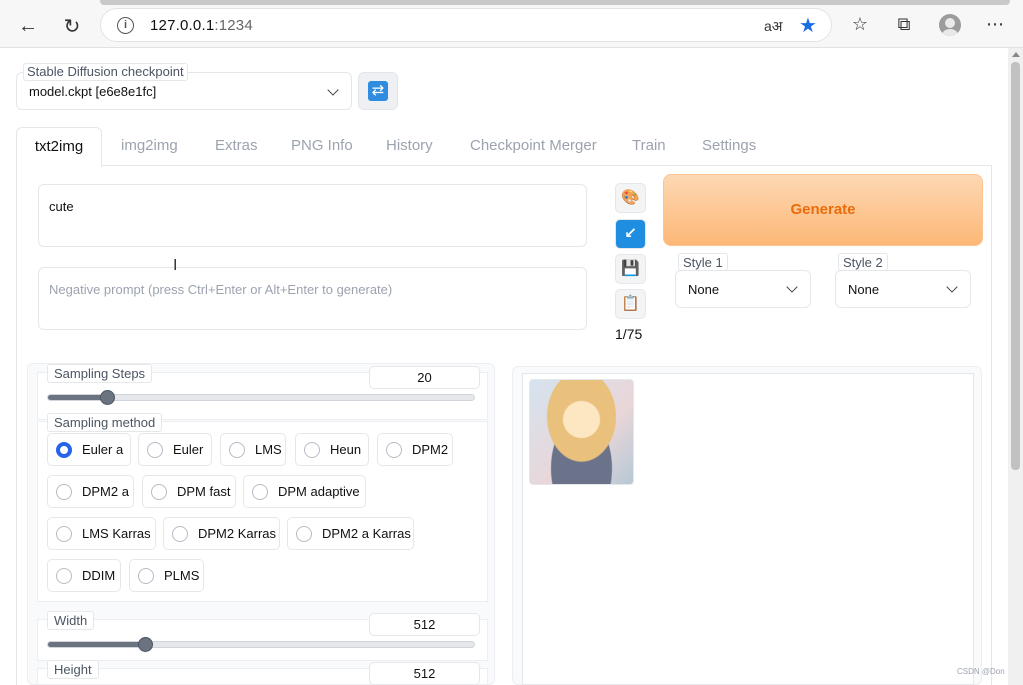 This screenshot has height=685, width=1023. Describe the element at coordinates (107, 397) in the screenshot. I see `sampling-steps-handle` at that location.